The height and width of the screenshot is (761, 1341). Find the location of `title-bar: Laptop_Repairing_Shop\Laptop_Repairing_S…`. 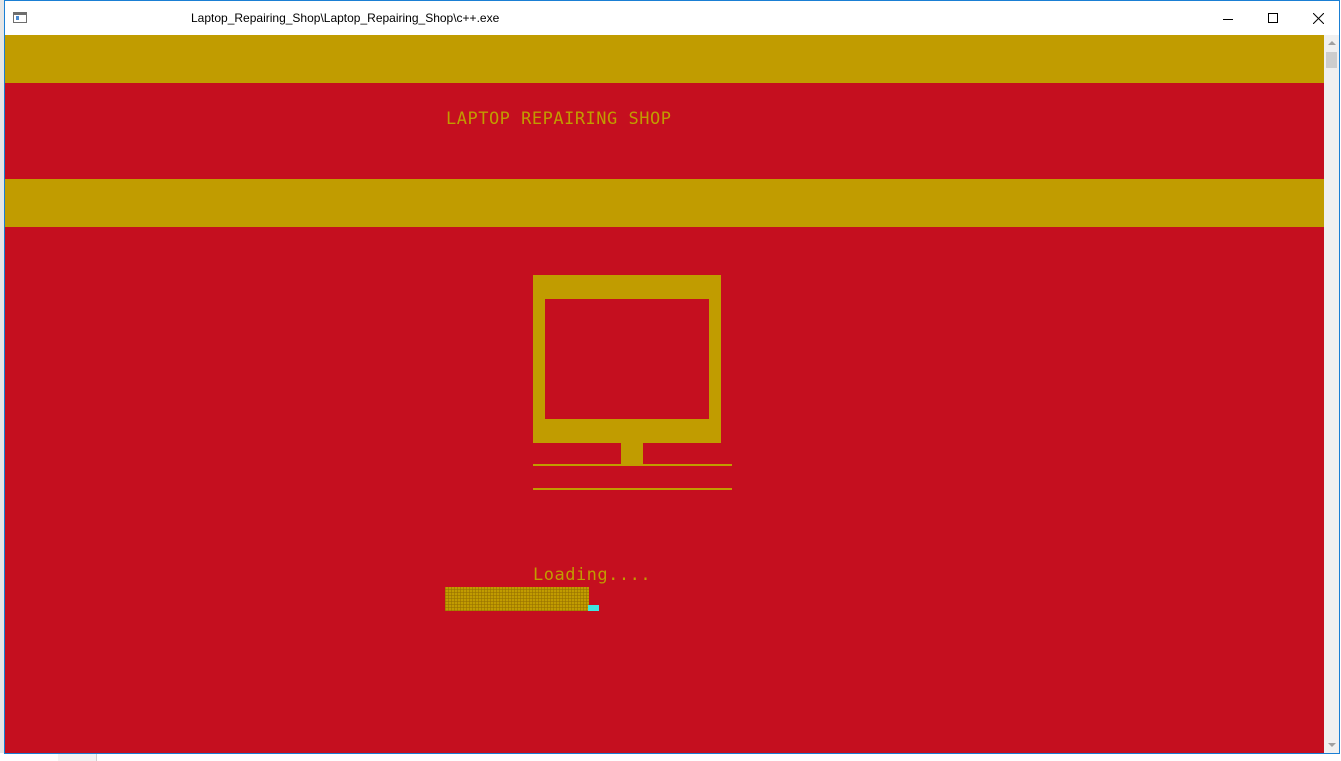

title-bar: Laptop_Repairing_Shop\Laptop_Repairing_S… is located at coordinates (672, 18).